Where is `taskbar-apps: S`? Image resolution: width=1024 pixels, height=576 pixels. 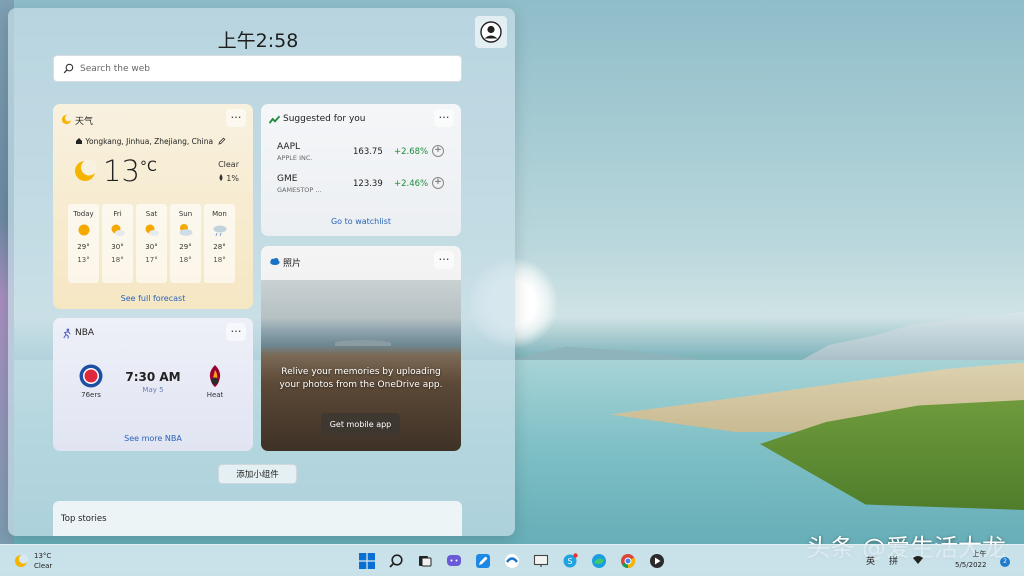 taskbar-apps: S is located at coordinates (512, 561).